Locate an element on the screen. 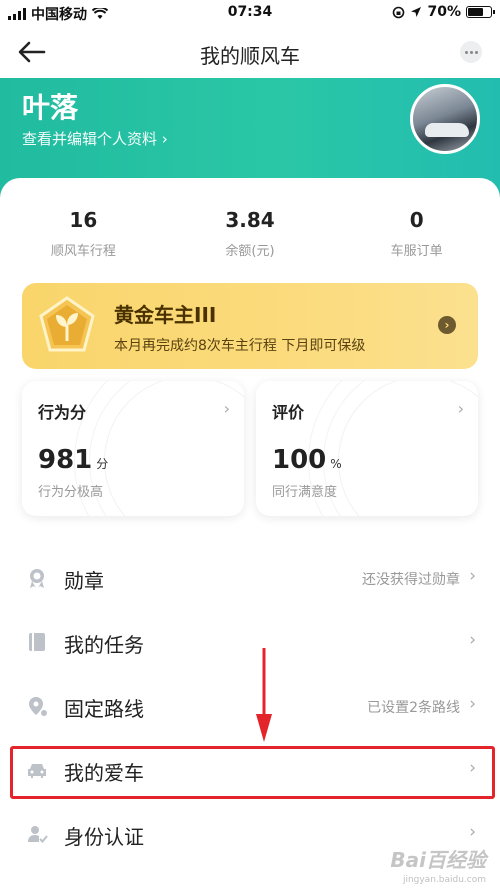 This screenshot has height=889, width=500. gold-subtitle: 本月再完成约8次车主行程 下月即可保级 is located at coordinates (240, 346).